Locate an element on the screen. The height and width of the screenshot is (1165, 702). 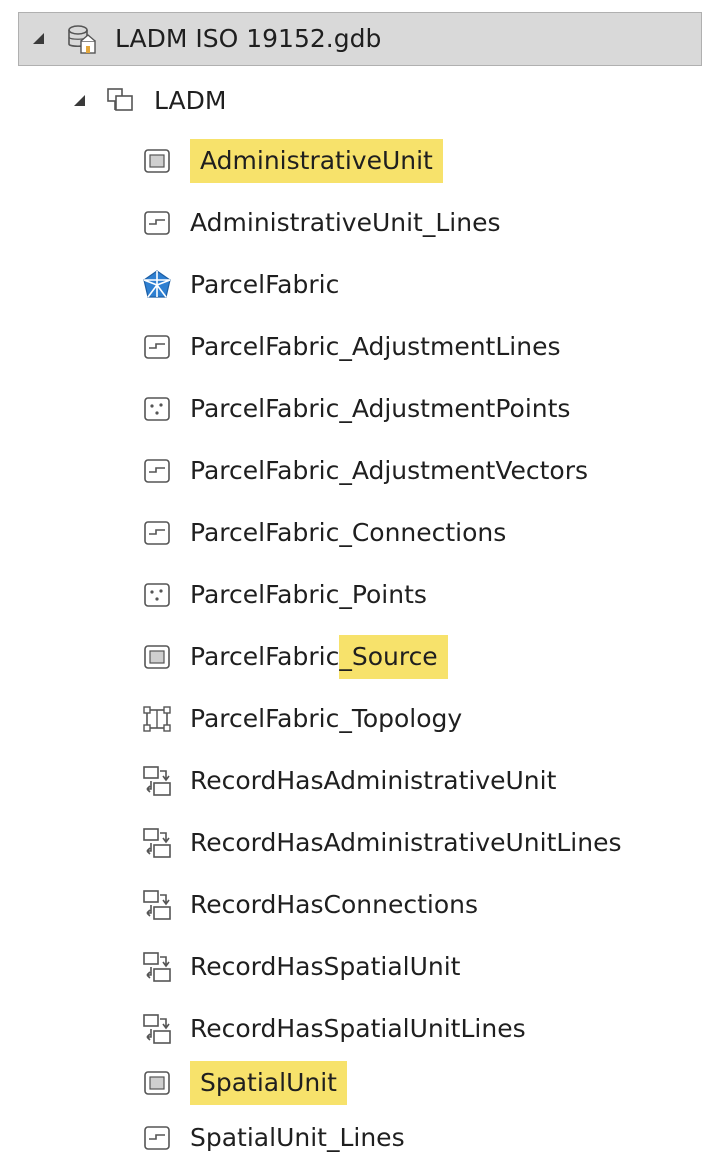
tree-item-label: RecordHasSpatialUnit is located at coordinates (325, 966).